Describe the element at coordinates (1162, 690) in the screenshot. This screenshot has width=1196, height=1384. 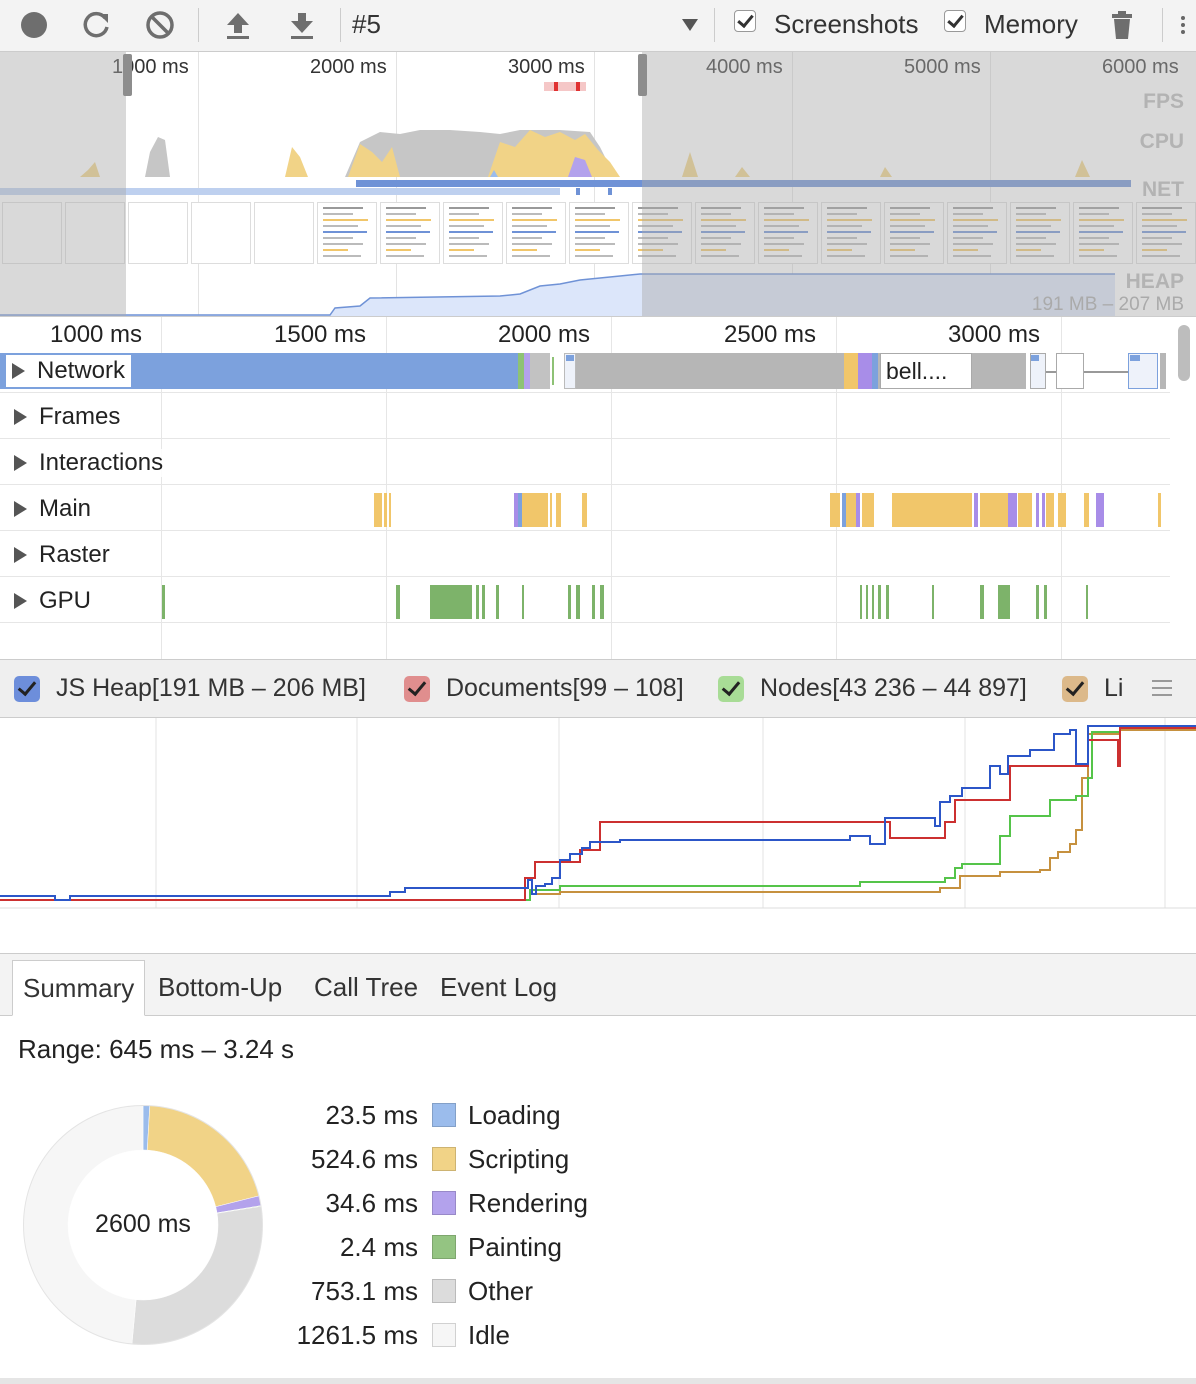
I see `menu-icon` at that location.